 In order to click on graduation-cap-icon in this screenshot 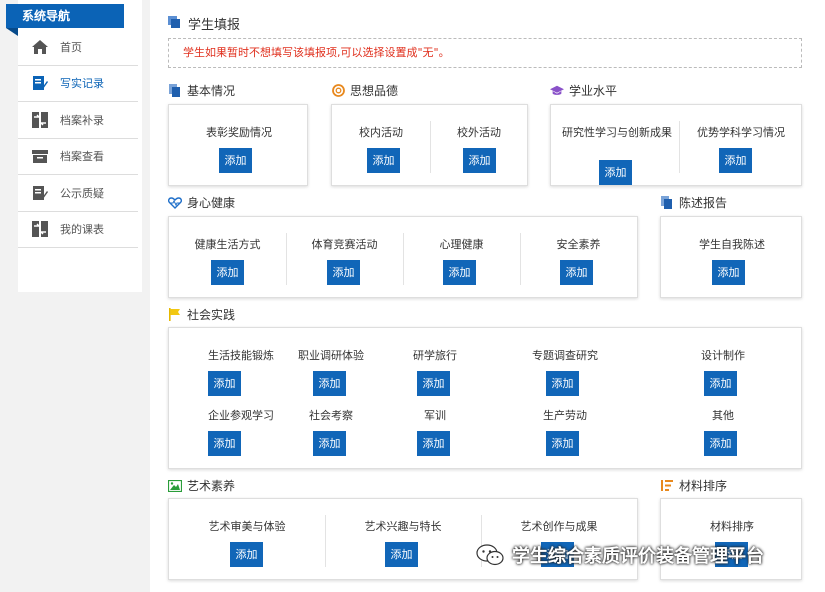, I will do `click(557, 91)`.